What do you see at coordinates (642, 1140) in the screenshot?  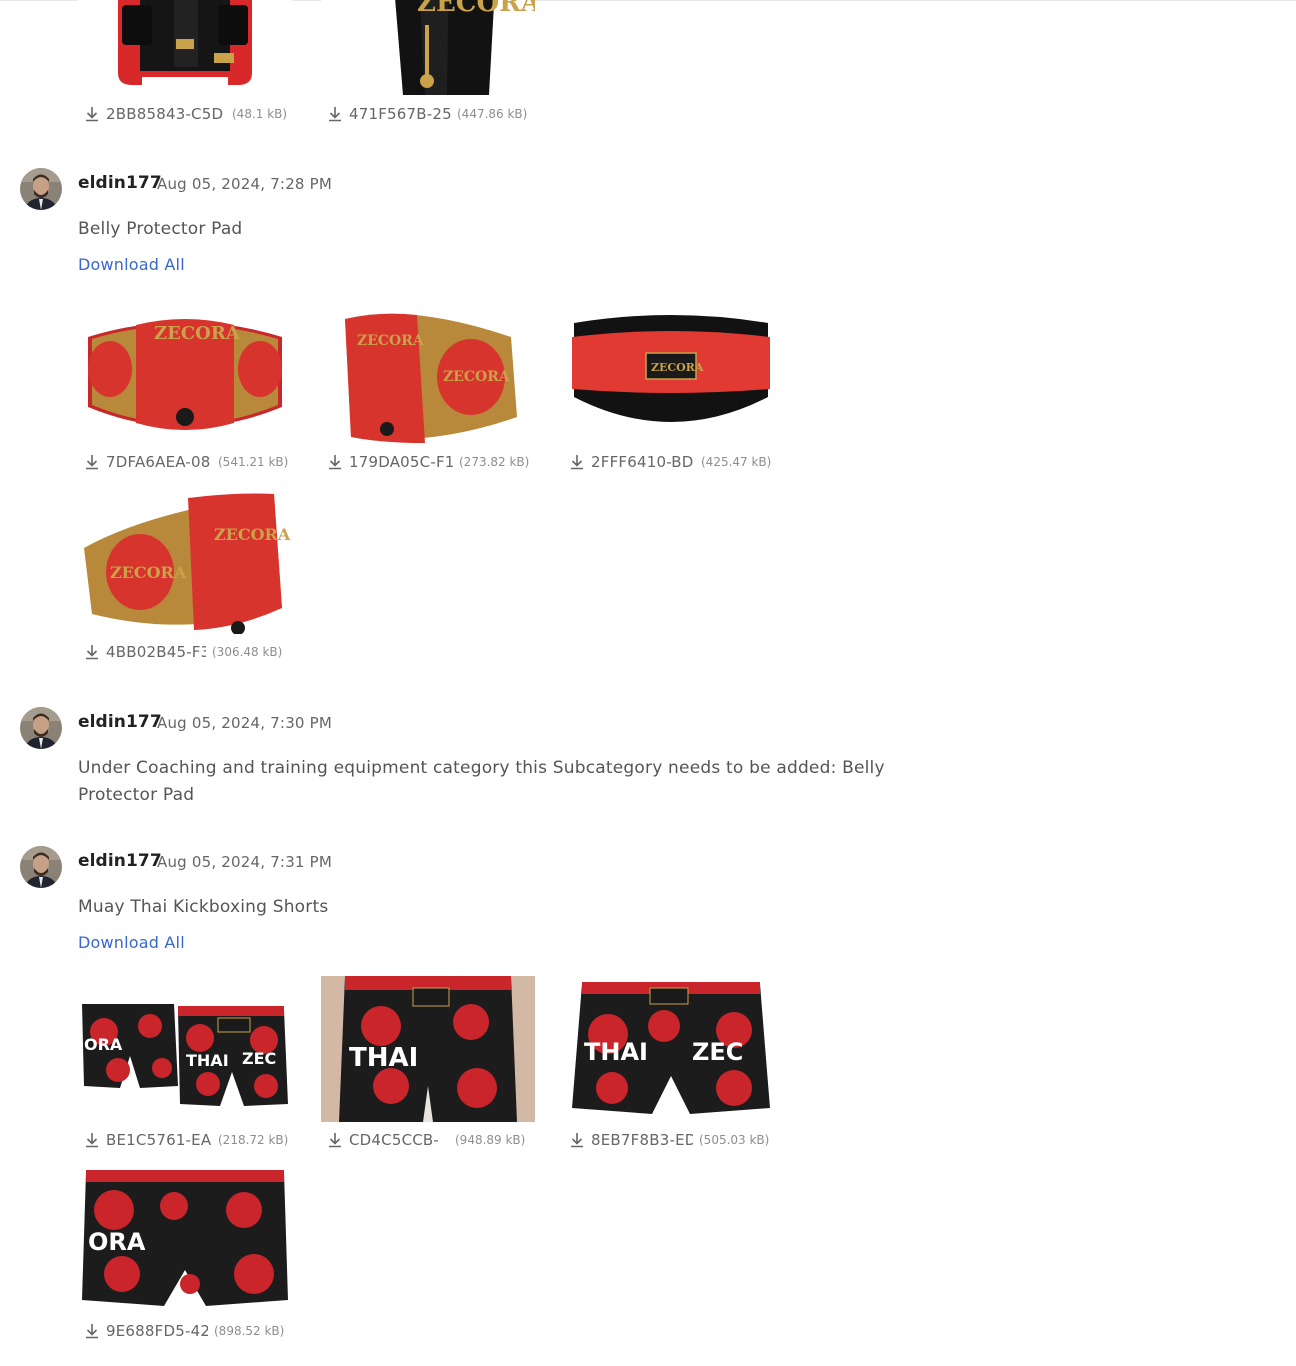 I see `attachment-filename: 8EB7F8B3-ED` at bounding box center [642, 1140].